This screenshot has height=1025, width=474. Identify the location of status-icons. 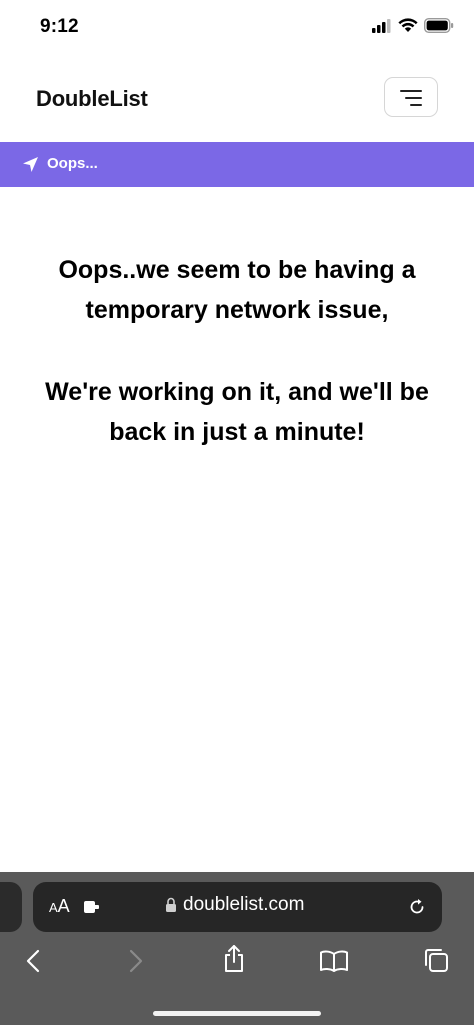
(413, 27).